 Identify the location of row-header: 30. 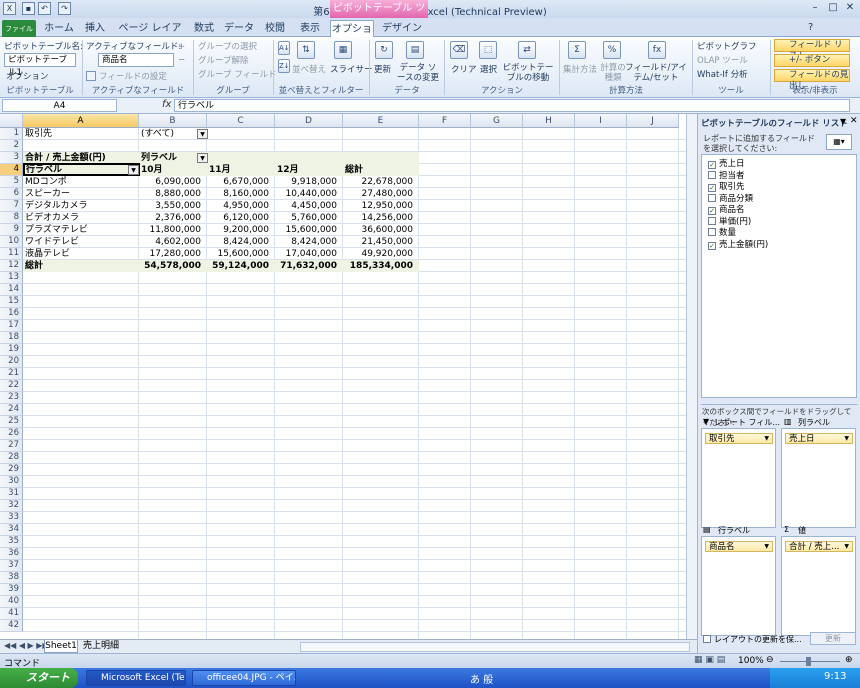
(11, 482).